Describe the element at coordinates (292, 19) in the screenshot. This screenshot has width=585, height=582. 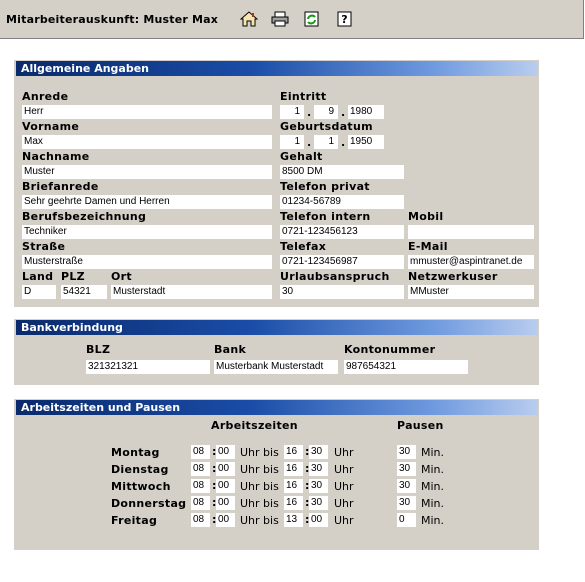
I see `title-bar: Mitarbeiterauskunft: Muster Max ?` at that location.